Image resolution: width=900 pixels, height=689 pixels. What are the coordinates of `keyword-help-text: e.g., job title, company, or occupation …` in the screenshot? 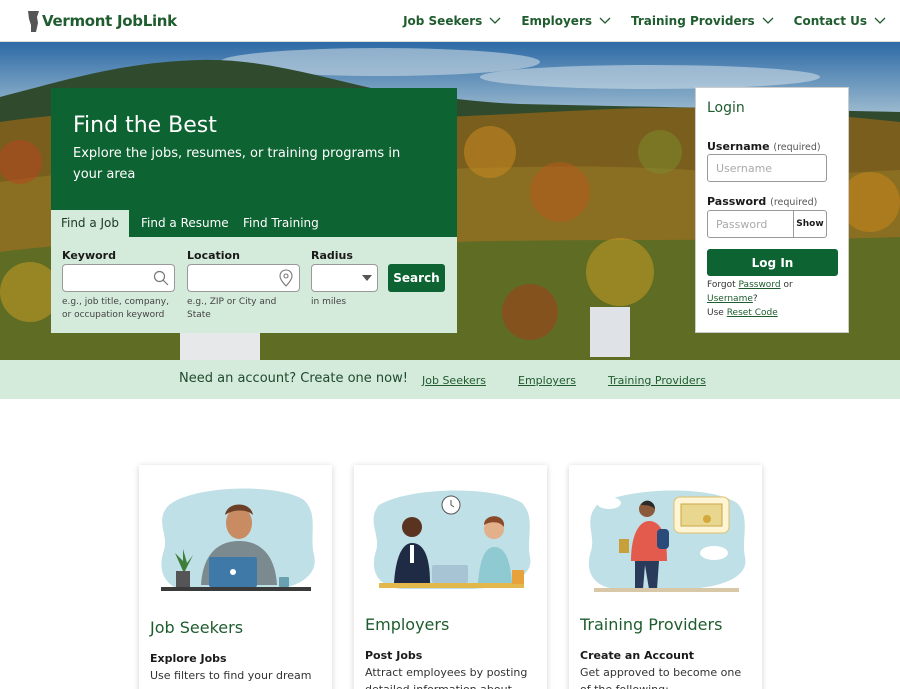 It's located at (115, 308).